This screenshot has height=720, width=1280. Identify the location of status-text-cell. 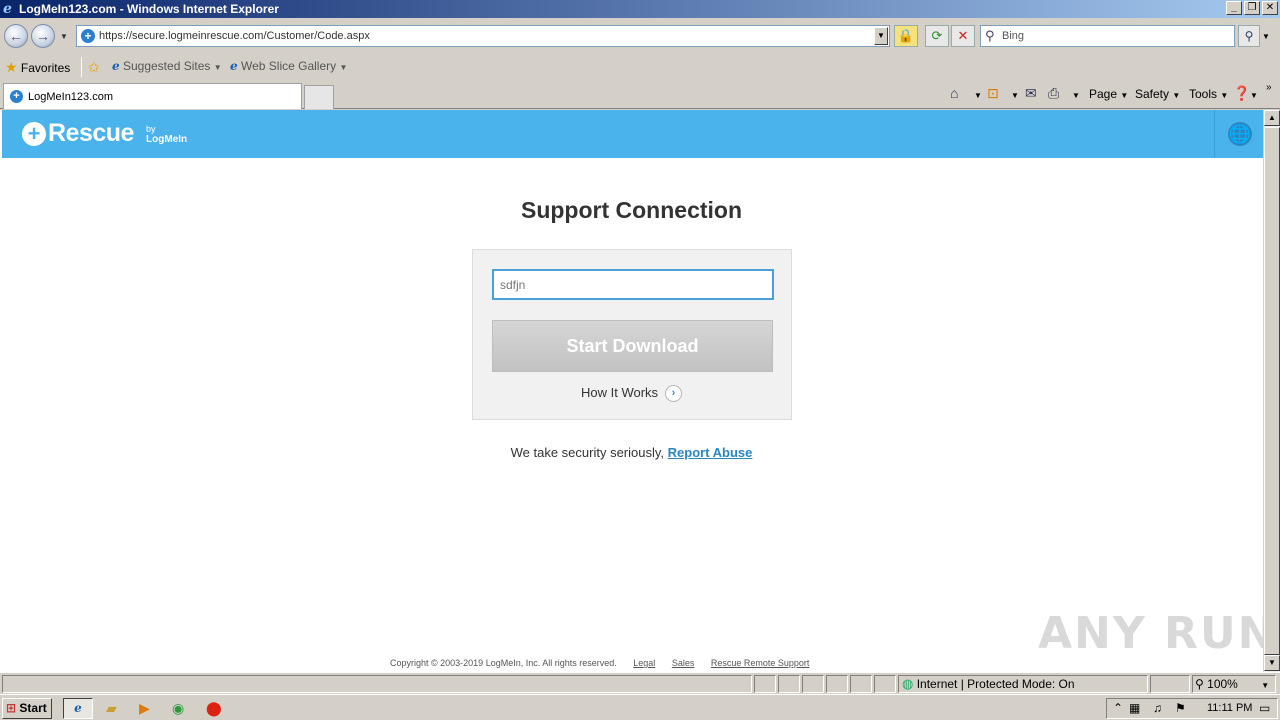
(377, 684).